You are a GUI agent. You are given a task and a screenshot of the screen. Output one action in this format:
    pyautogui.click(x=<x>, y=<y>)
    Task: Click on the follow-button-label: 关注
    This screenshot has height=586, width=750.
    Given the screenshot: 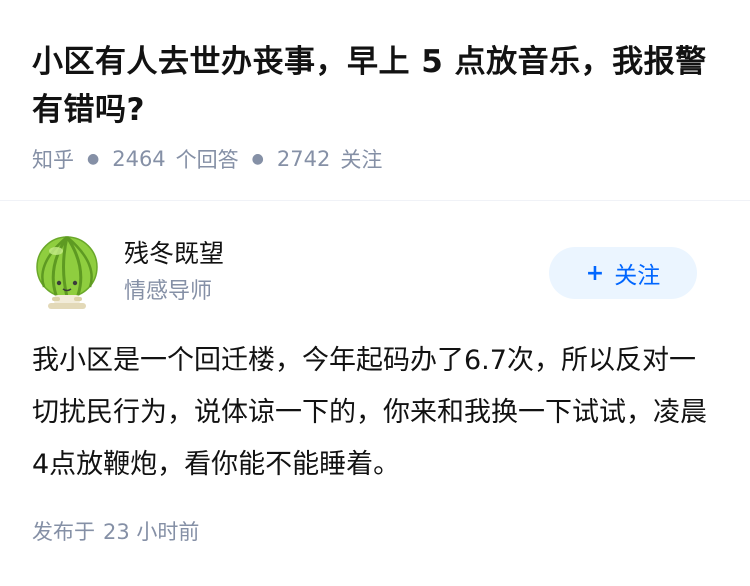 What is the action you would take?
    pyautogui.click(x=637, y=276)
    